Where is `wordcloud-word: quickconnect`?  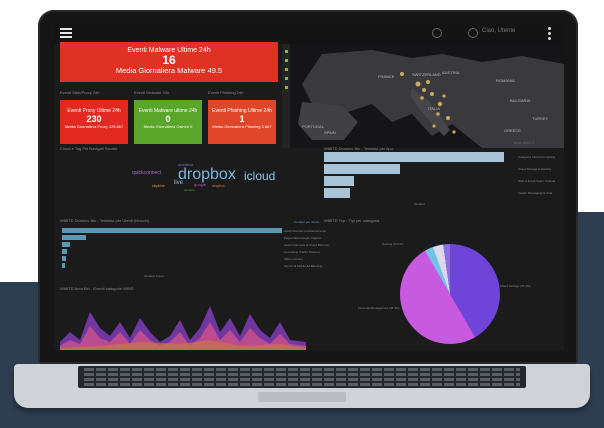
wordcloud-word: quickconnect is located at coordinates (147, 173).